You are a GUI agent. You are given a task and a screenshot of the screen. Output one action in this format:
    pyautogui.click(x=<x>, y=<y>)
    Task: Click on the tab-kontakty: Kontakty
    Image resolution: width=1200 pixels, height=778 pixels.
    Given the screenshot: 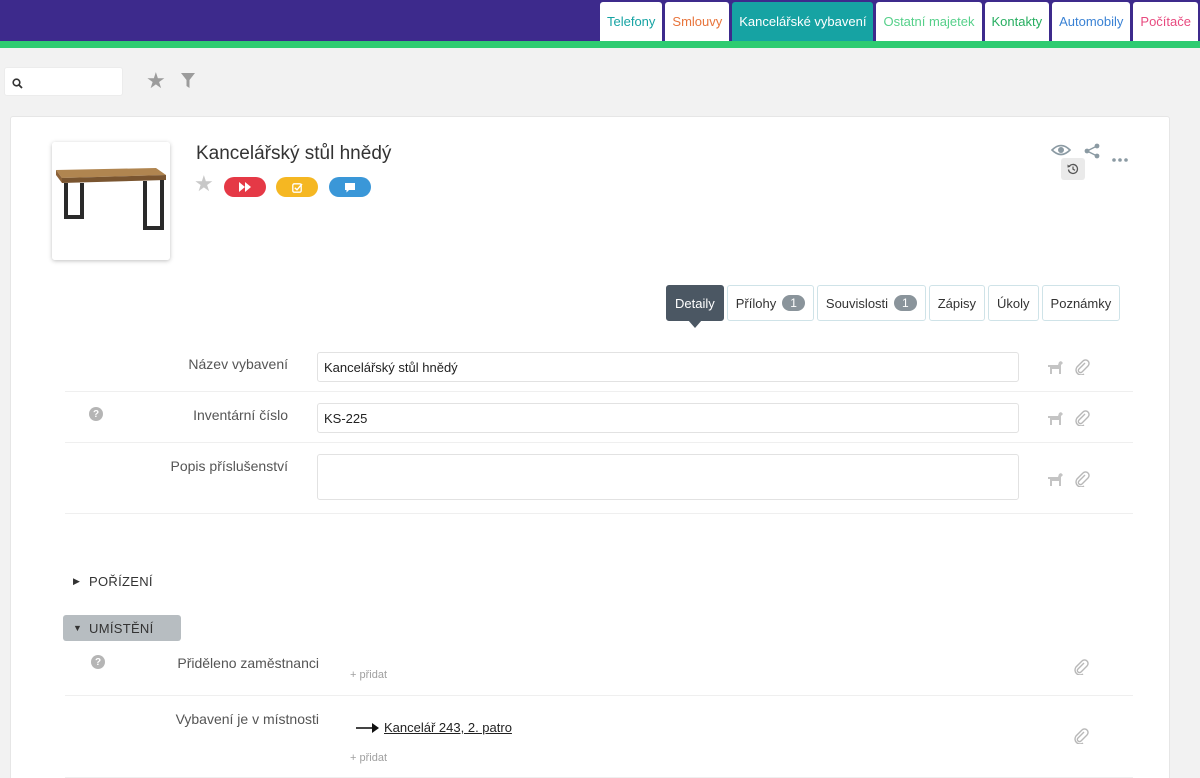 What is the action you would take?
    pyautogui.click(x=1017, y=21)
    